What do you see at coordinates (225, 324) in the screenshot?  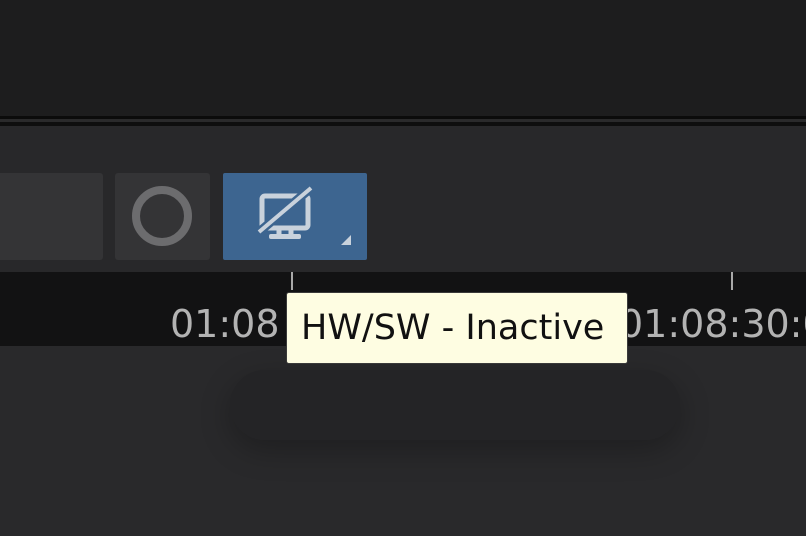 I see `ruler-timecode: 01:08` at bounding box center [225, 324].